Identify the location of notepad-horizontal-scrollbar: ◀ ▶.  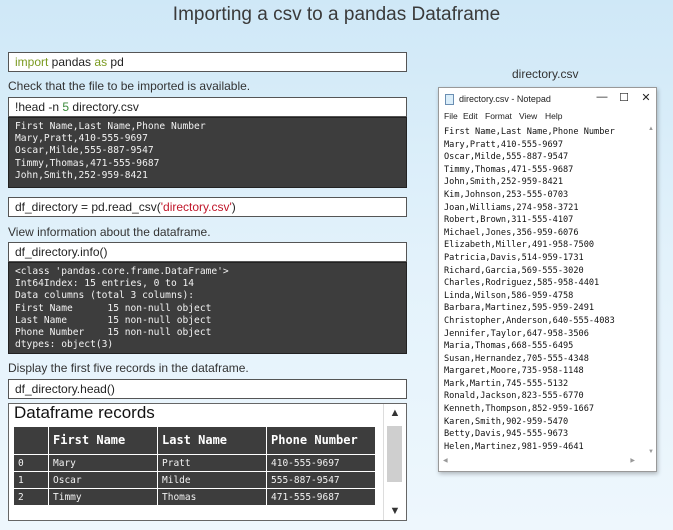
(539, 461).